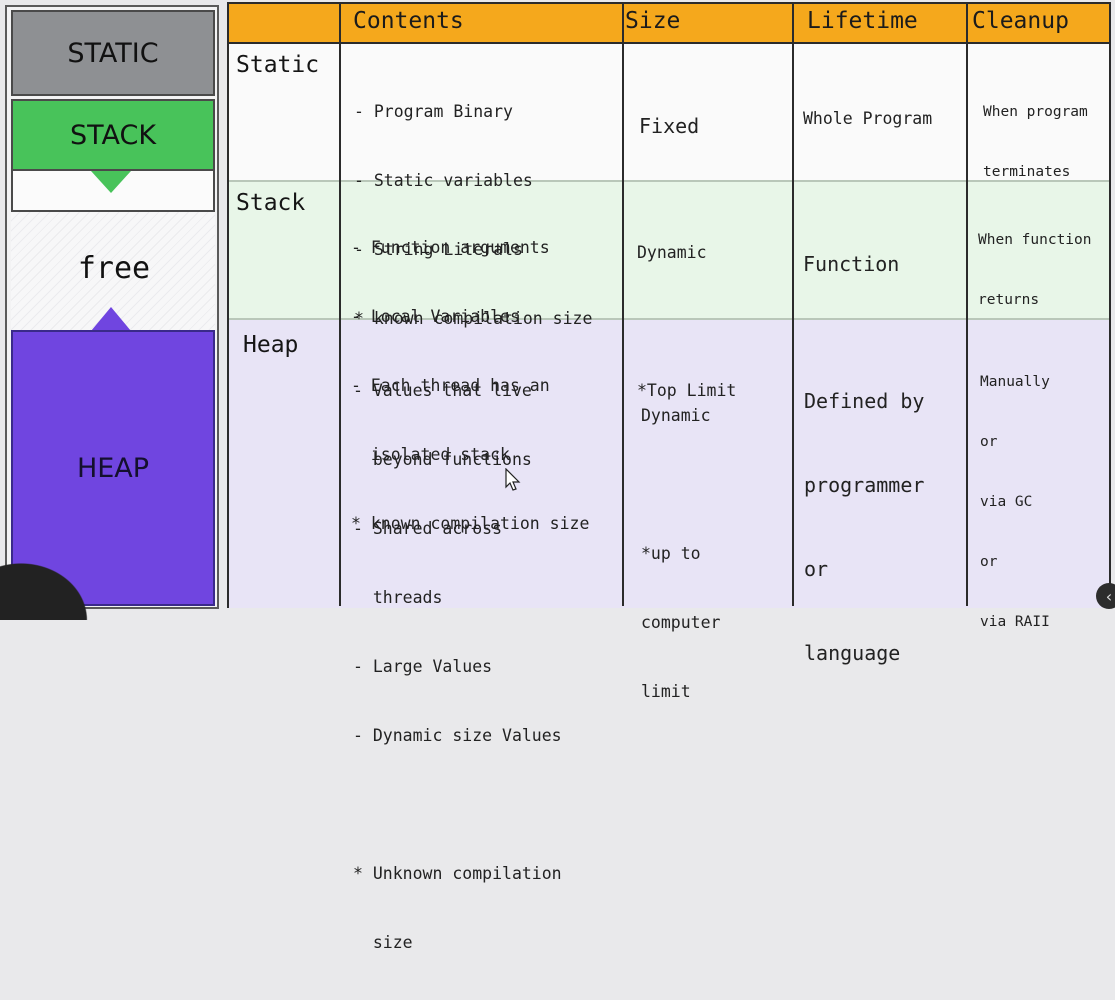  Describe the element at coordinates (457, 804) in the screenshot. I see `list-item` at that location.